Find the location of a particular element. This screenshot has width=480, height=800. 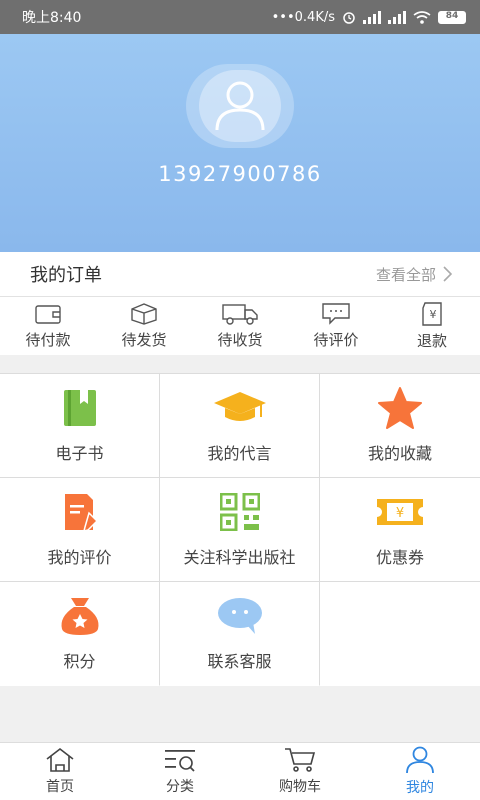

grid-label: 电子书 is located at coordinates (79, 453).